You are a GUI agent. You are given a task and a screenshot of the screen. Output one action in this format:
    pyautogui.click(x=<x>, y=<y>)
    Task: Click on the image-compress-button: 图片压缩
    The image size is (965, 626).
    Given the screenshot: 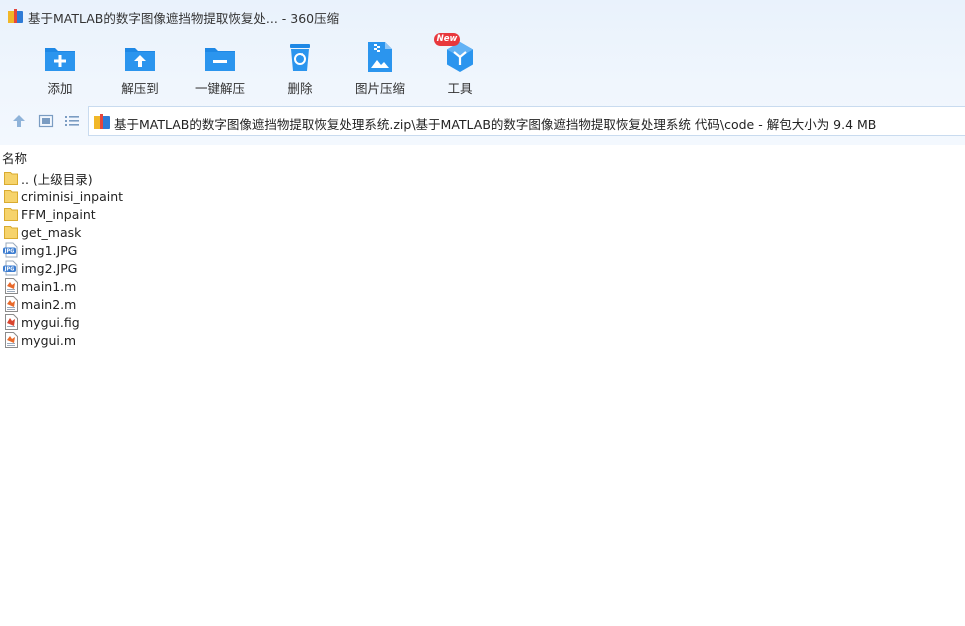 What is the action you would take?
    pyautogui.click(x=380, y=68)
    